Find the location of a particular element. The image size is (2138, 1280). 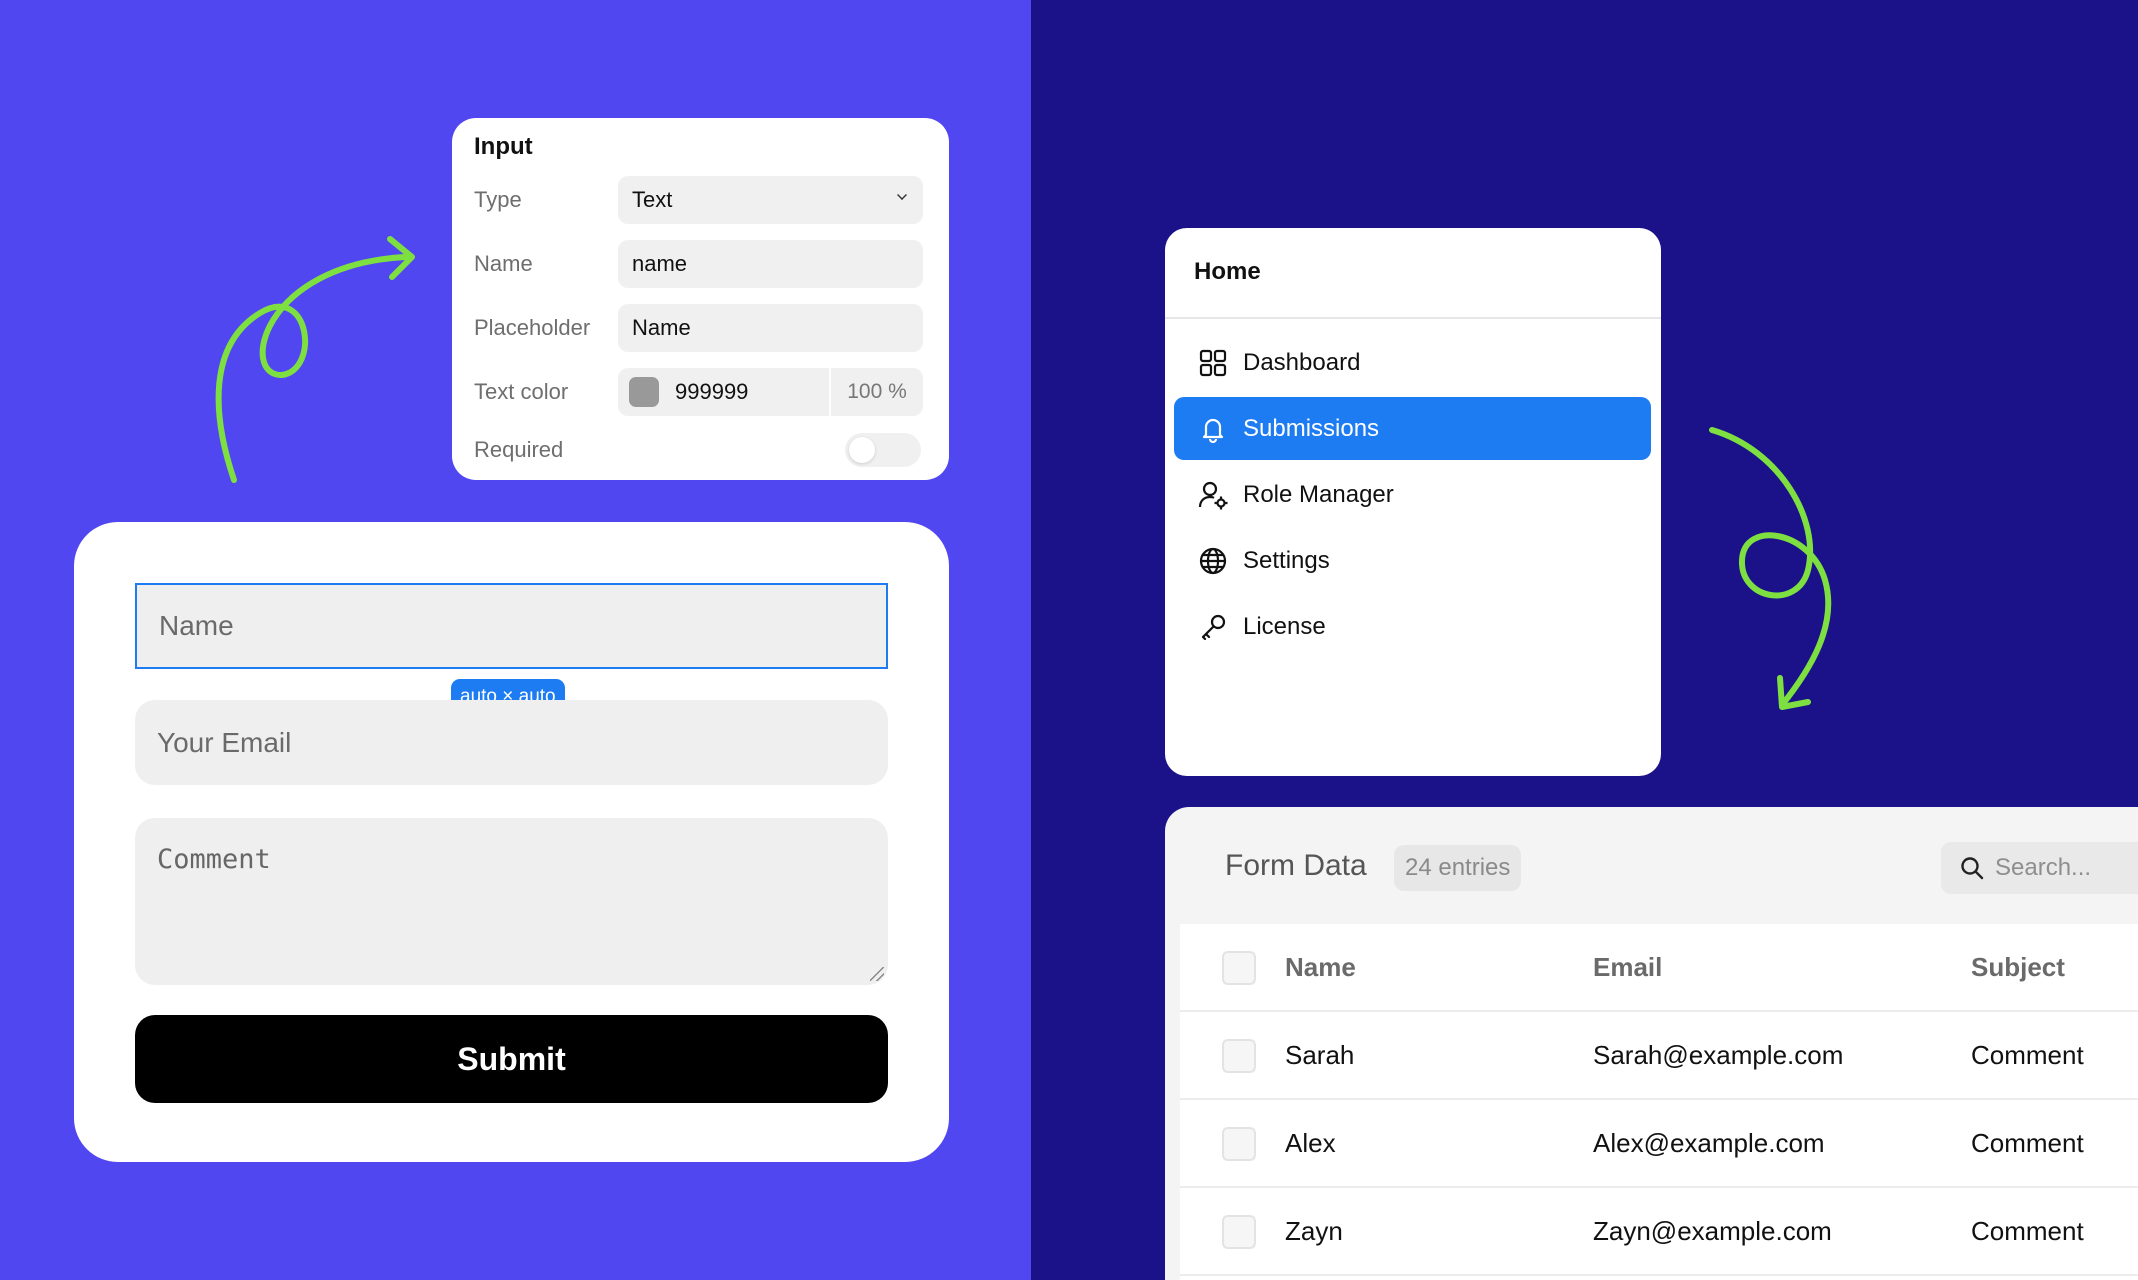

chevron-down-icon is located at coordinates (902, 195).